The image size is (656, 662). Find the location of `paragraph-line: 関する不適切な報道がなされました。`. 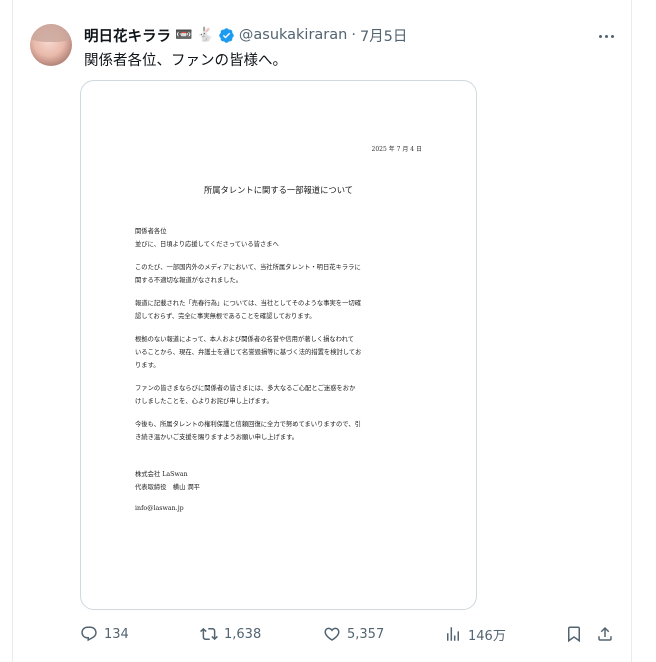

paragraph-line: 関する不適切な報道がなされました。 is located at coordinates (189, 280).